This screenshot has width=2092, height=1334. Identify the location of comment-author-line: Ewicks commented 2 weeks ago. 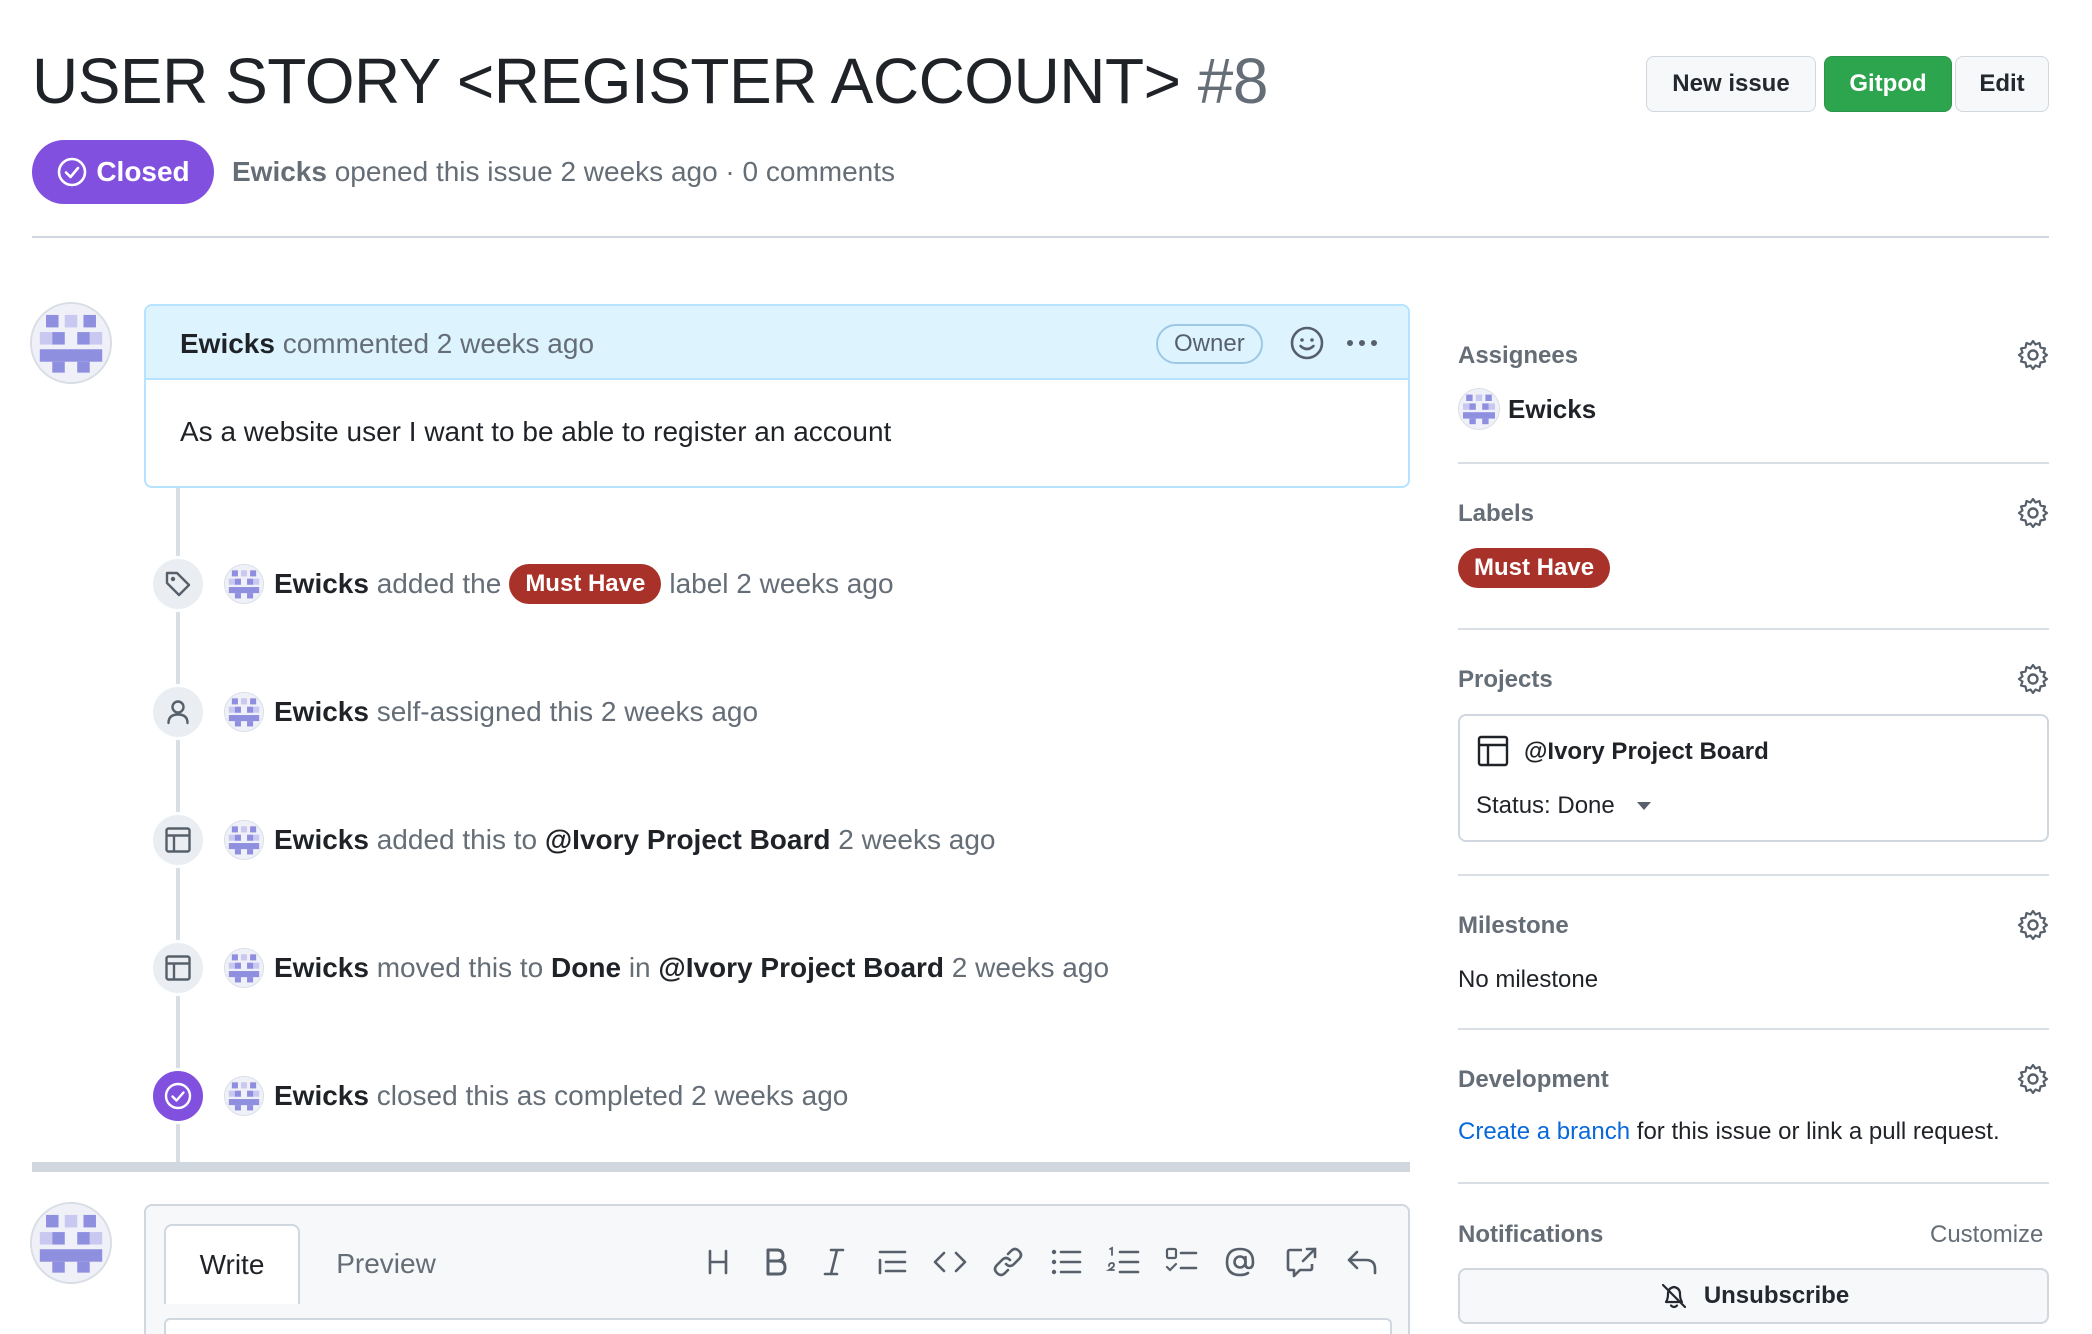
(387, 344).